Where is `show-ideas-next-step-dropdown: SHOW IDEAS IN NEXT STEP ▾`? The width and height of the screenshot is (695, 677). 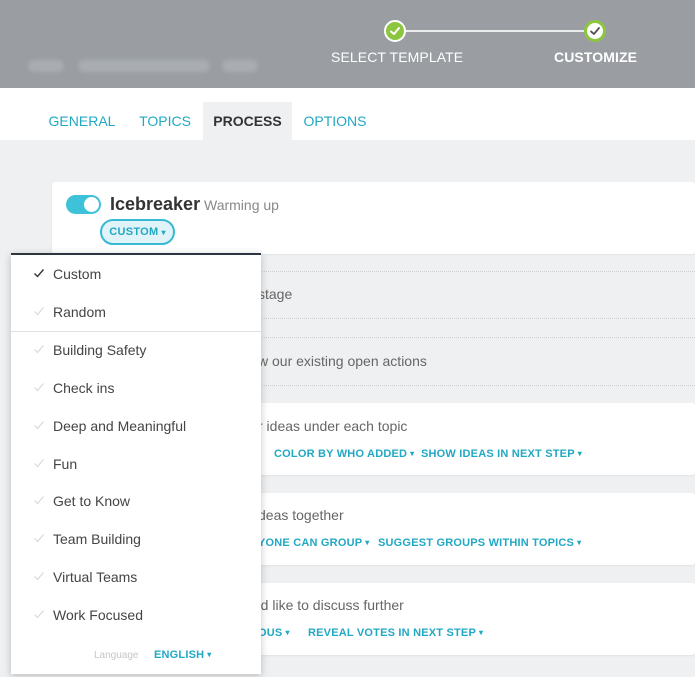
show-ideas-next-step-dropdown: SHOW IDEAS IN NEXT STEP ▾ is located at coordinates (501, 454).